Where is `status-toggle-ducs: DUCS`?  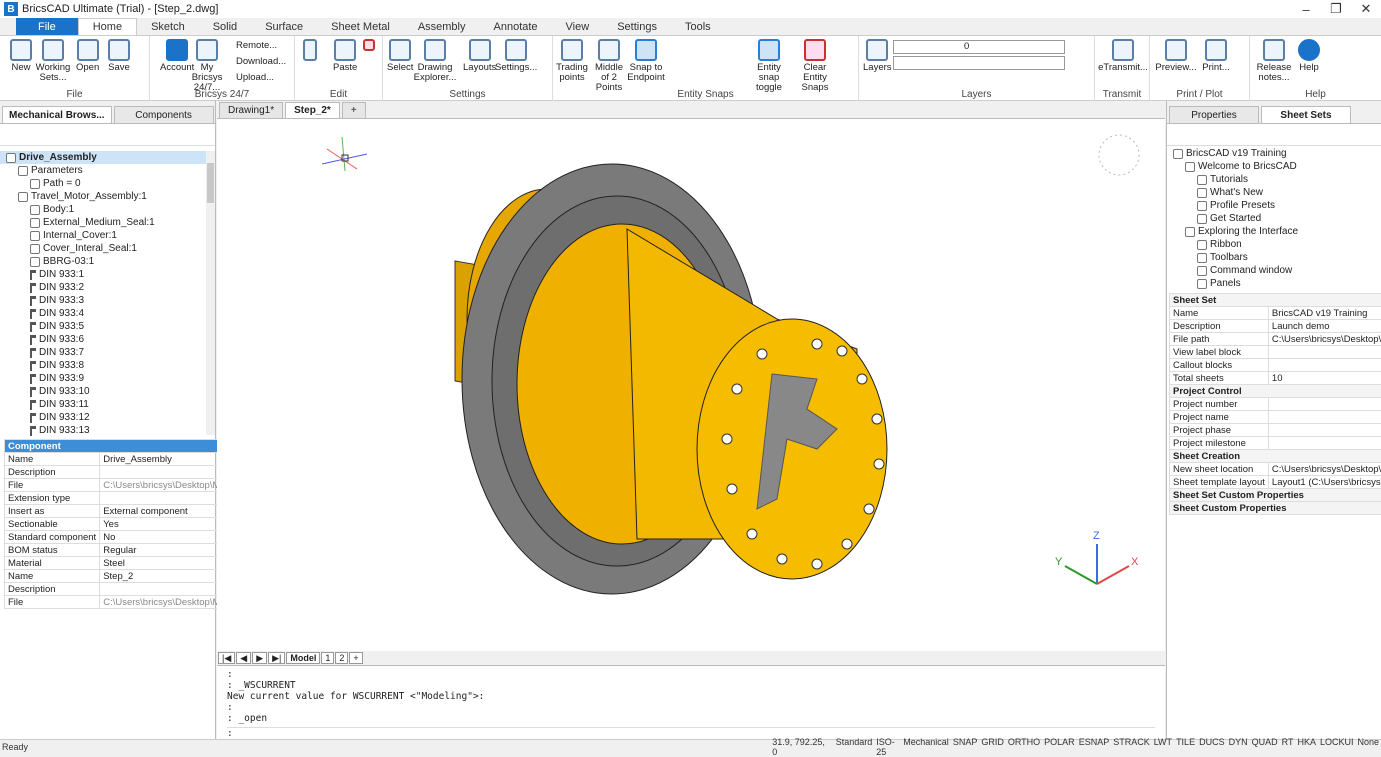 status-toggle-ducs: DUCS is located at coordinates (1212, 747).